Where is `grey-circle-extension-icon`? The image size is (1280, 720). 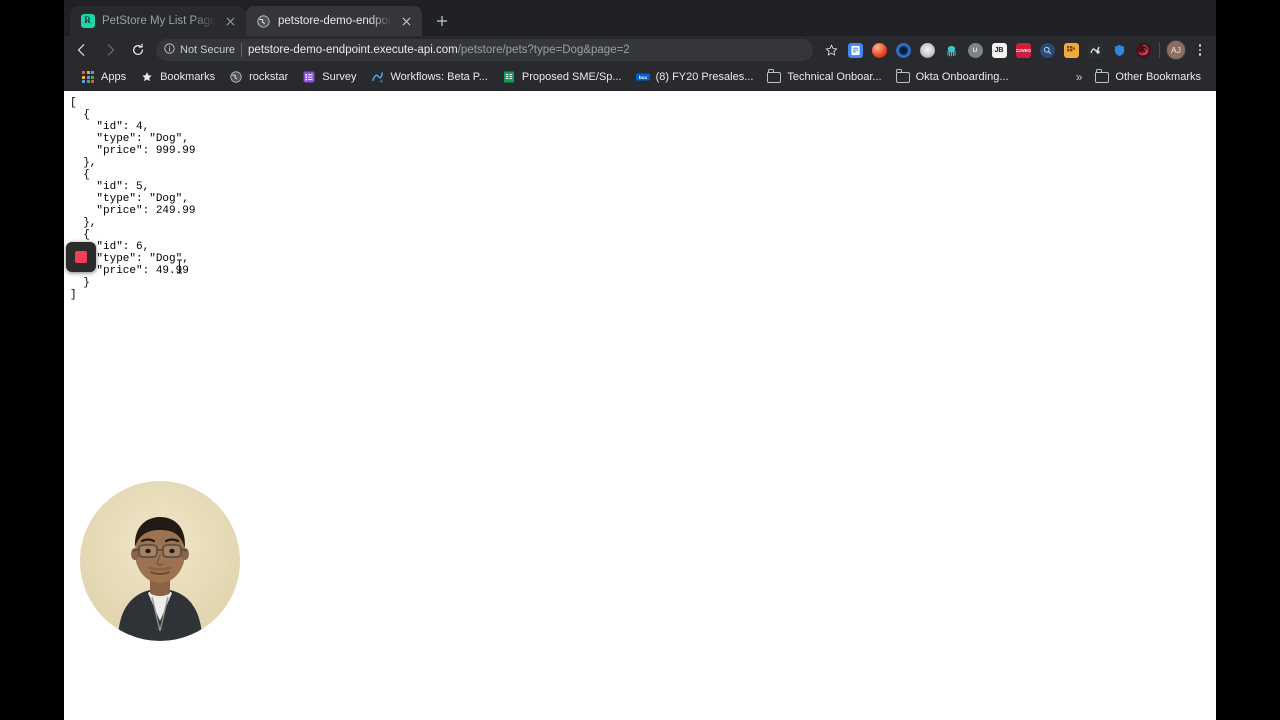
grey-circle-extension-icon is located at coordinates (927, 50).